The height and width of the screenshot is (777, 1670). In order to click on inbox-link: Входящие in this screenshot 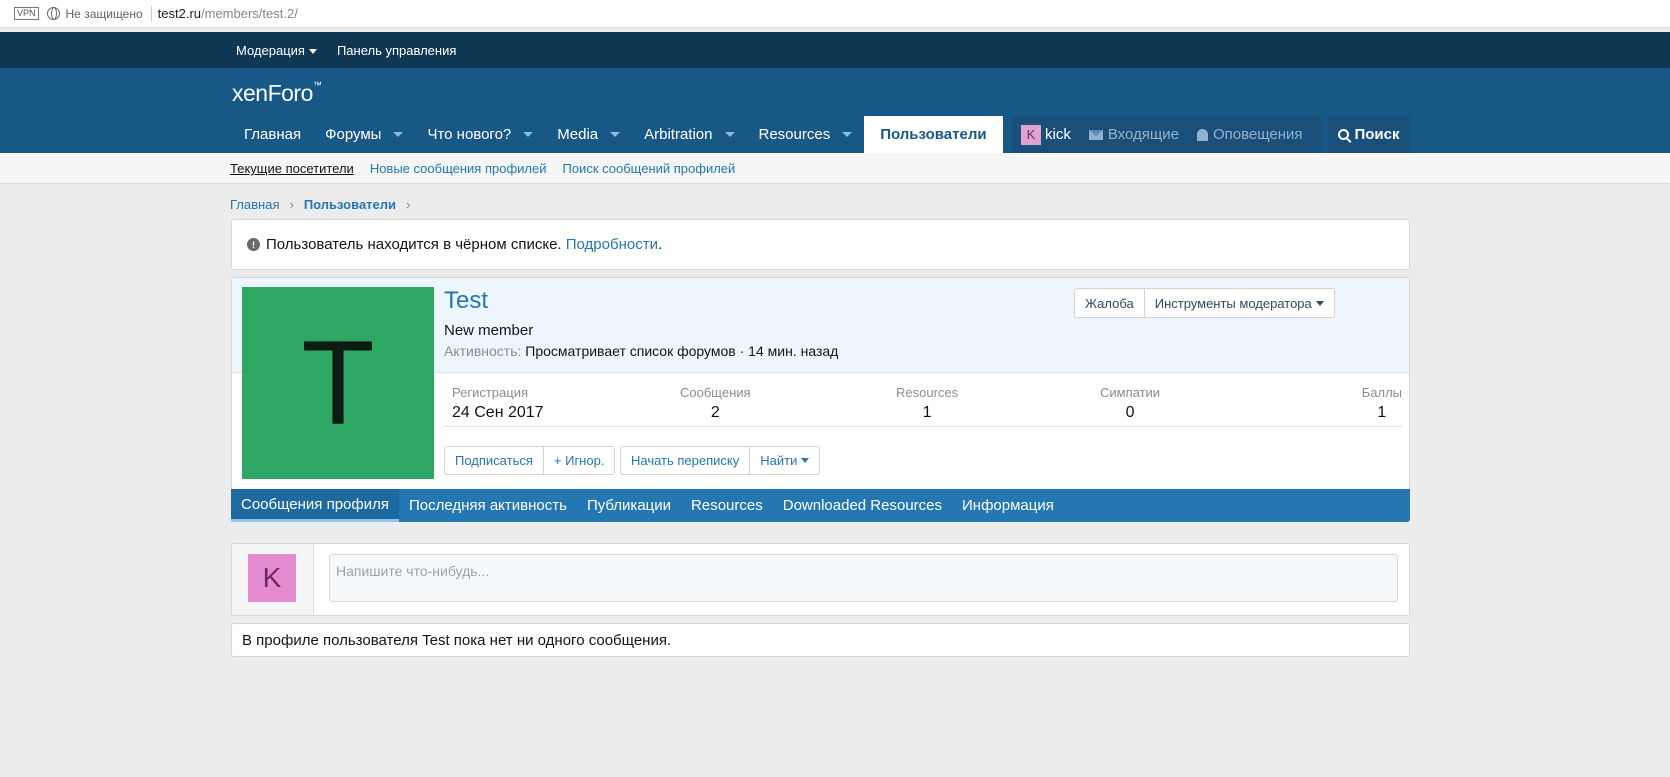, I will do `click(1133, 134)`.